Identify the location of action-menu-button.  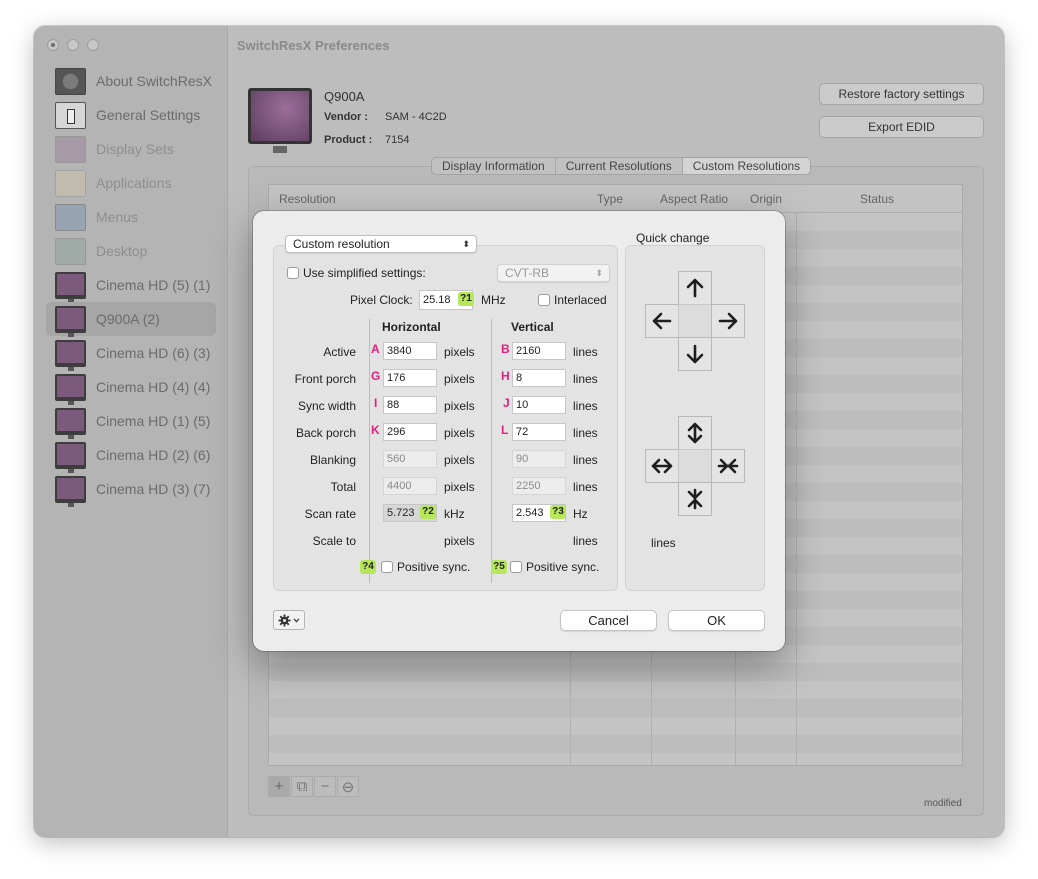
(289, 620).